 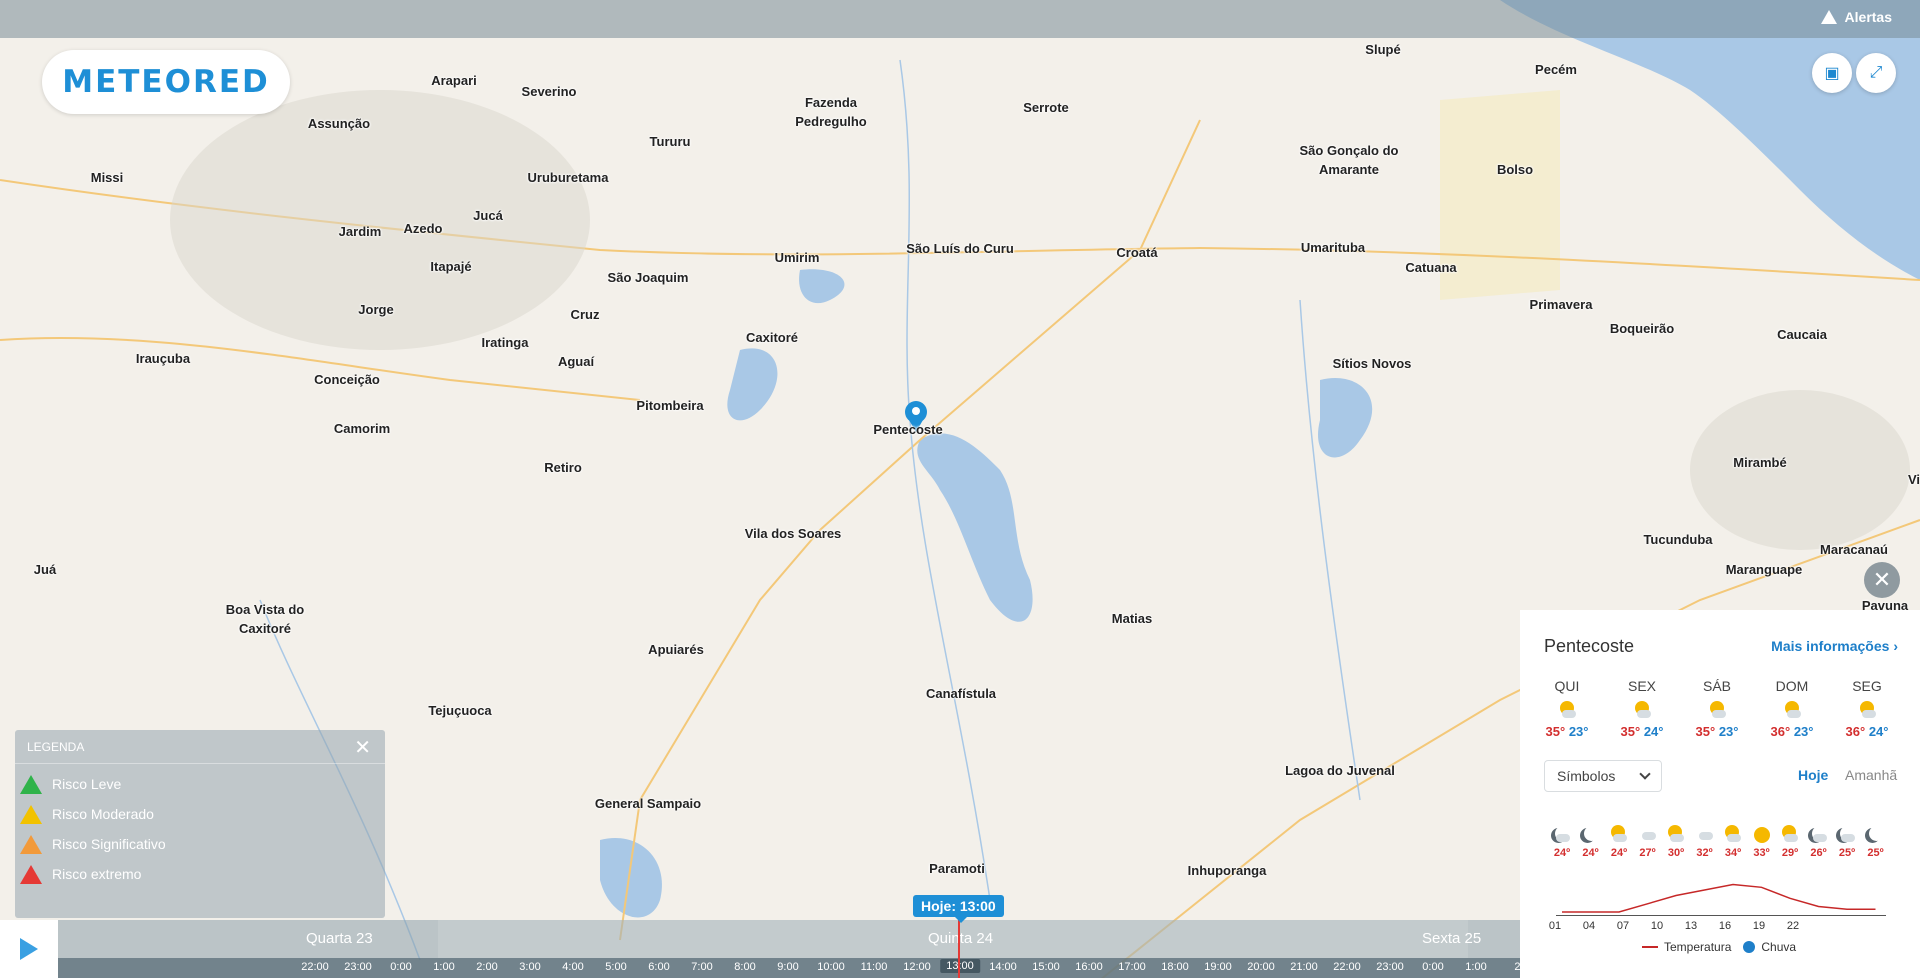 What do you see at coordinates (1555, 731) in the screenshot?
I see `forecast-max: 35°` at bounding box center [1555, 731].